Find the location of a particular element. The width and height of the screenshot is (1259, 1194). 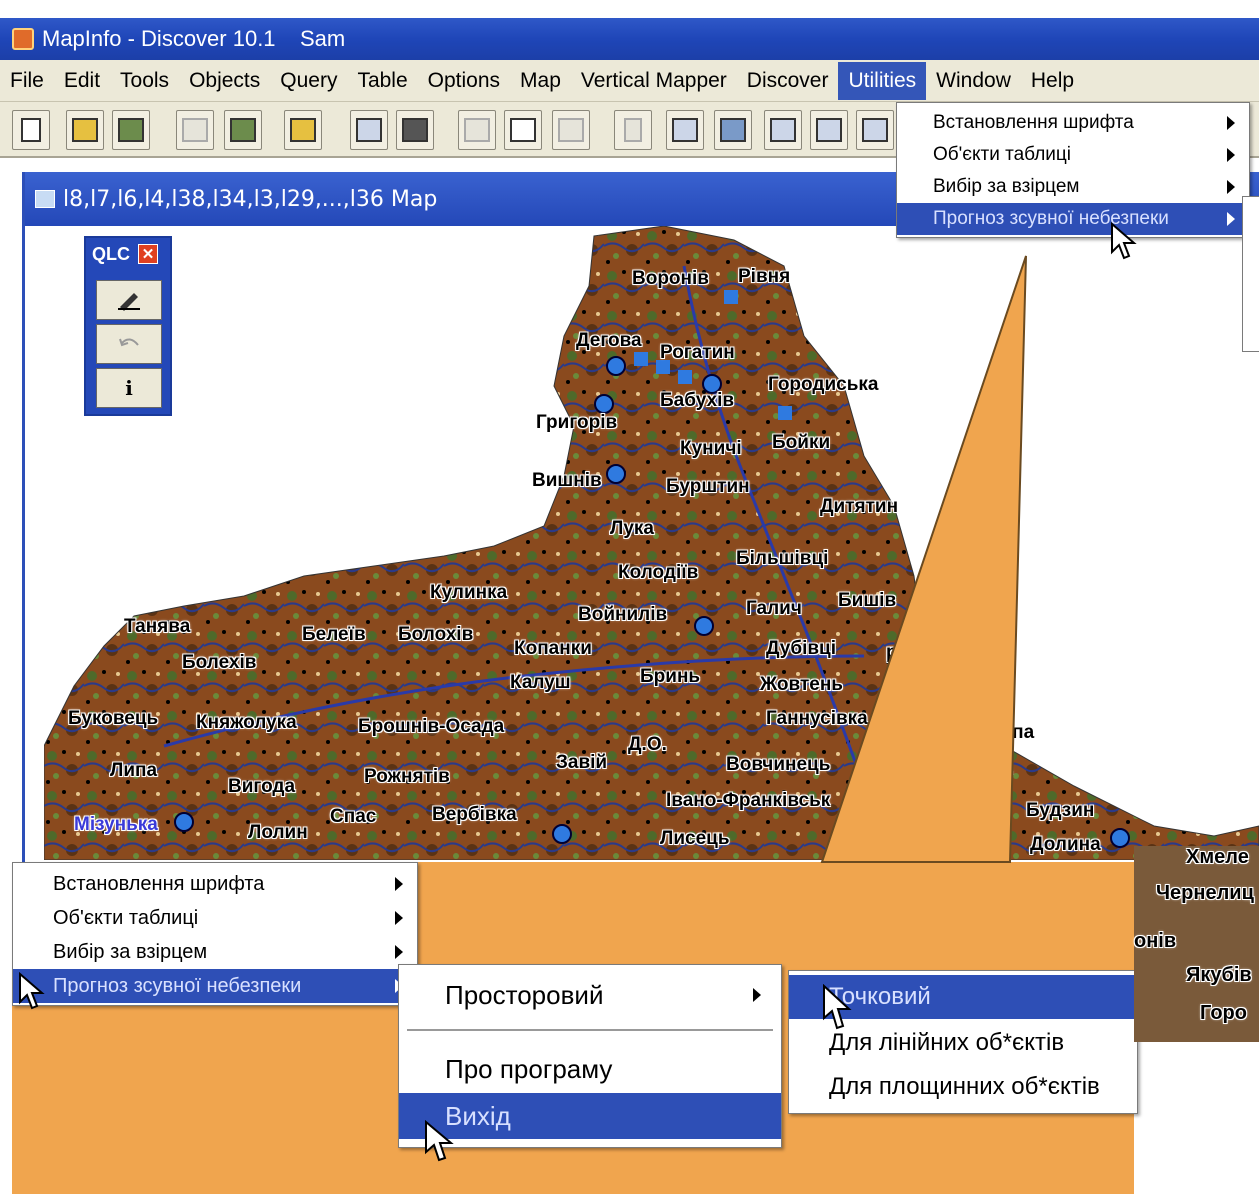

menu-item-area-objects: Для площинних об*єктів is located at coordinates (963, 1087).